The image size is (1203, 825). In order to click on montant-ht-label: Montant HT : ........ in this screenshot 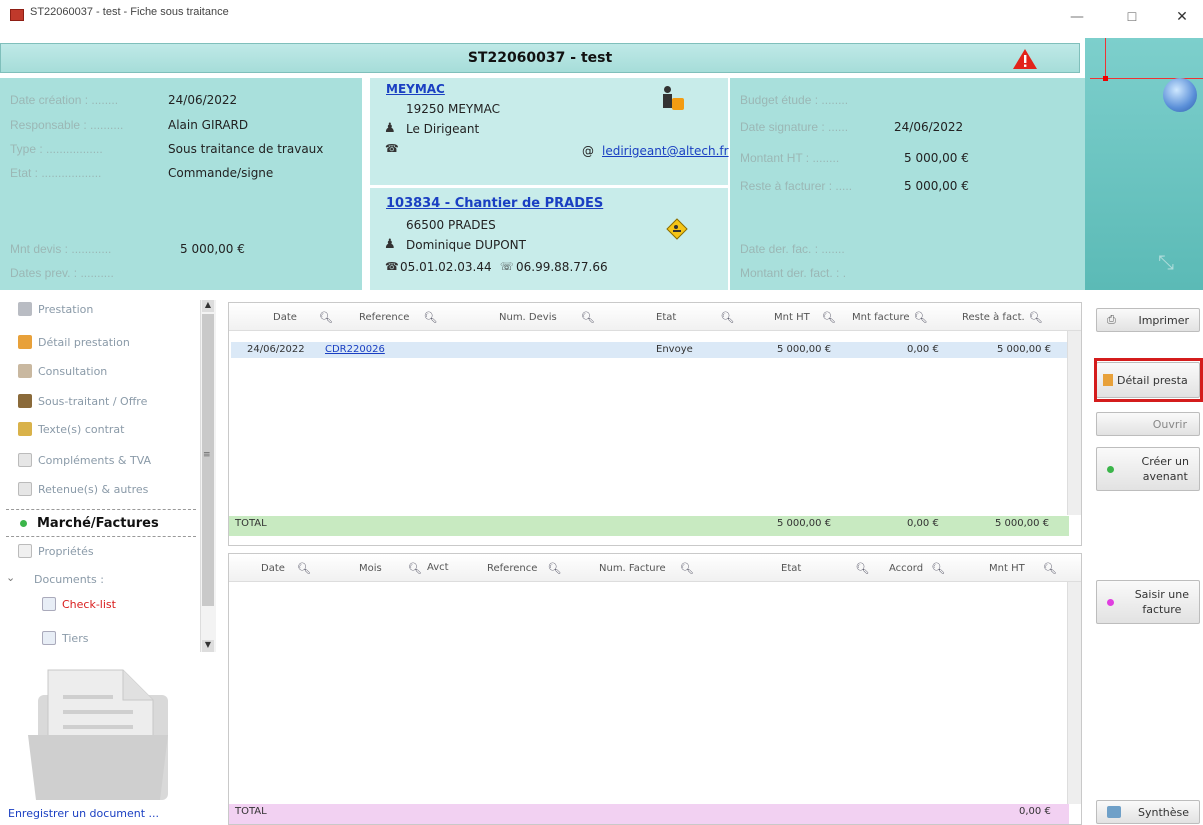, I will do `click(790, 158)`.